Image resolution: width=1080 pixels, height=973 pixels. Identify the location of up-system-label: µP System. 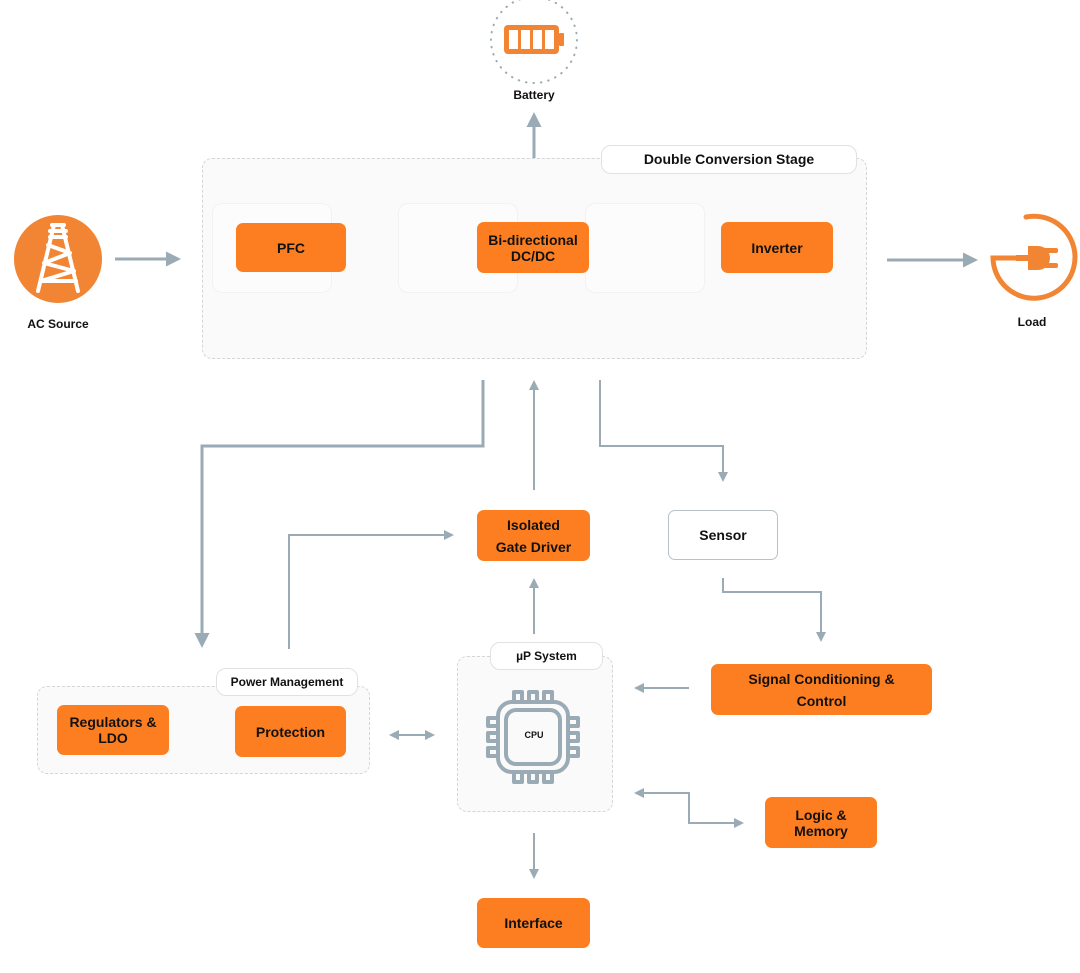
(546, 656).